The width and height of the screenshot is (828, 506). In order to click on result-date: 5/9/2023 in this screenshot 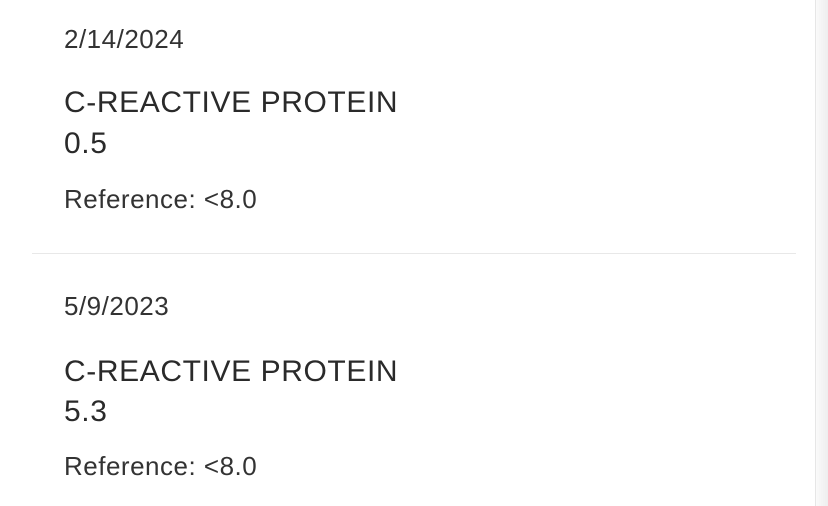, I will do `click(117, 306)`.